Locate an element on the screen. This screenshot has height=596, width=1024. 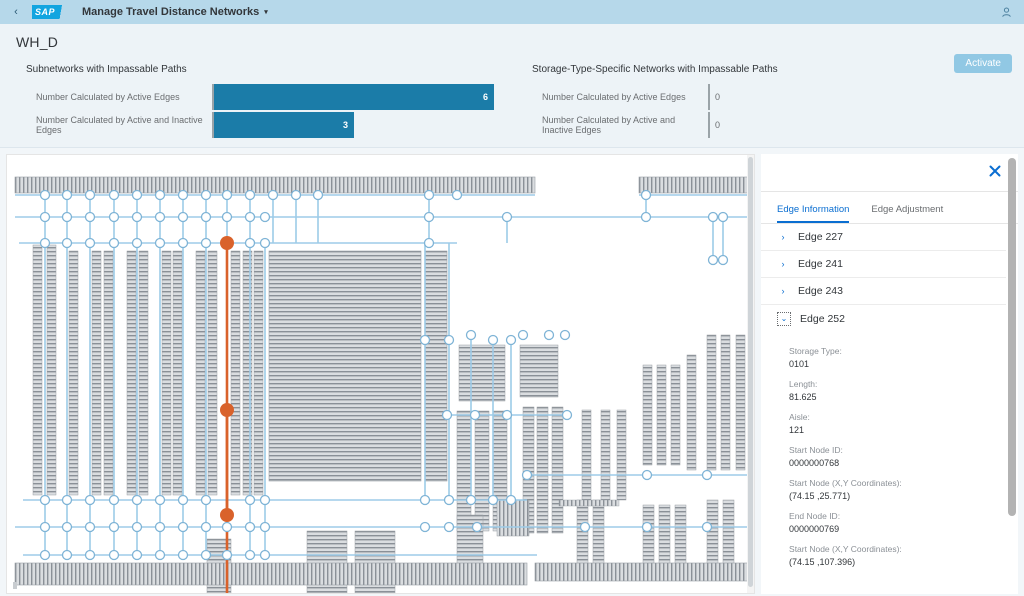
close-icon is located at coordinates (995, 171).